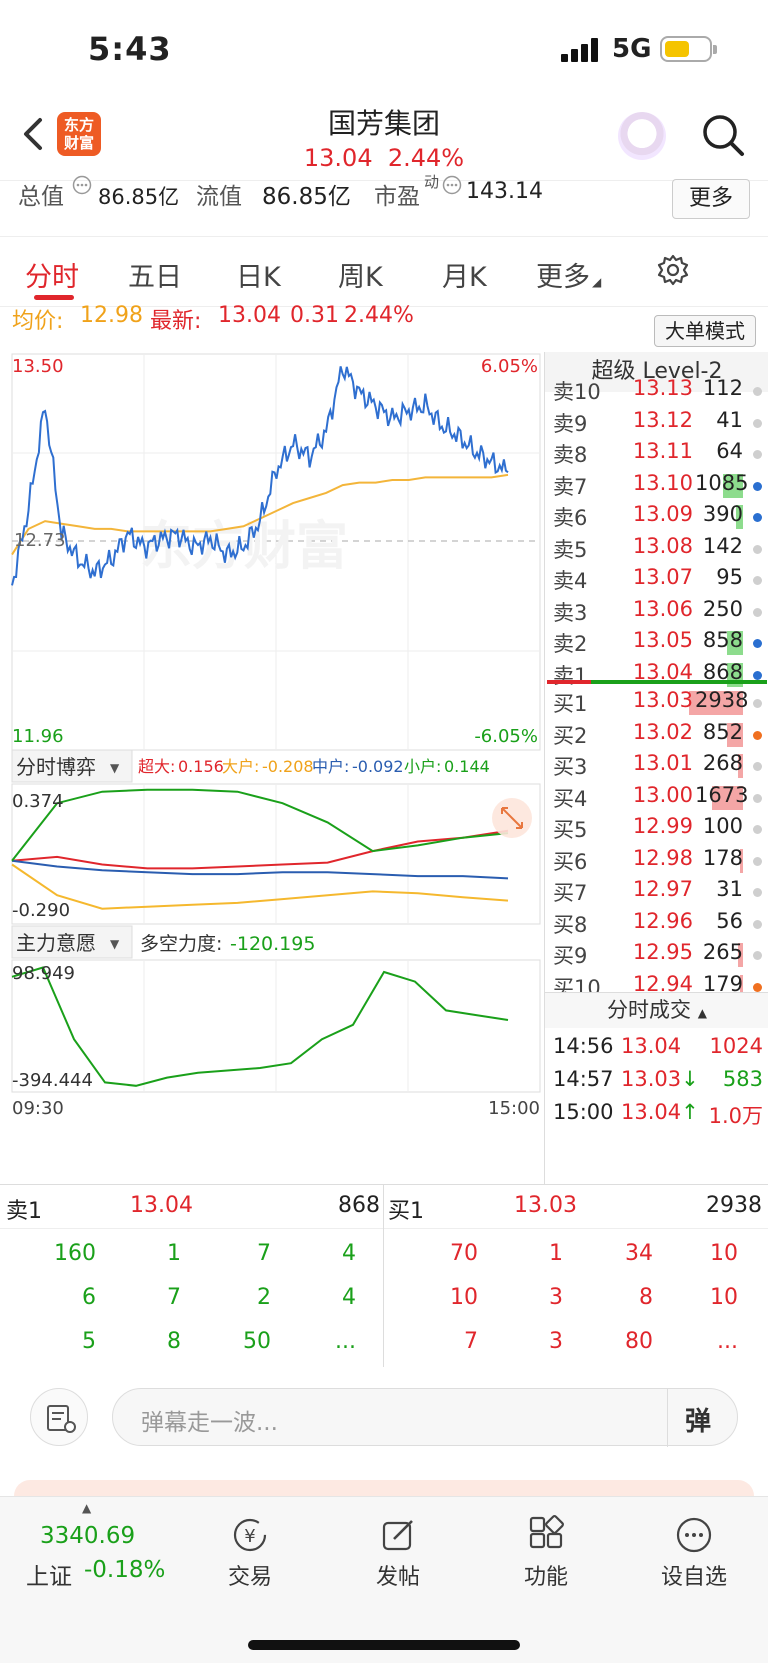  What do you see at coordinates (504, 191) in the screenshot?
I see `pe-value: 143.14` at bounding box center [504, 191].